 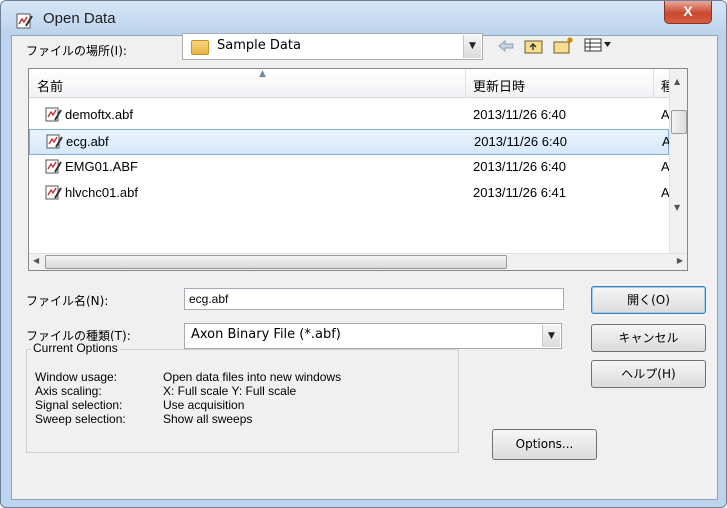 What do you see at coordinates (79, 18) in the screenshot?
I see `window-title: Open Data` at bounding box center [79, 18].